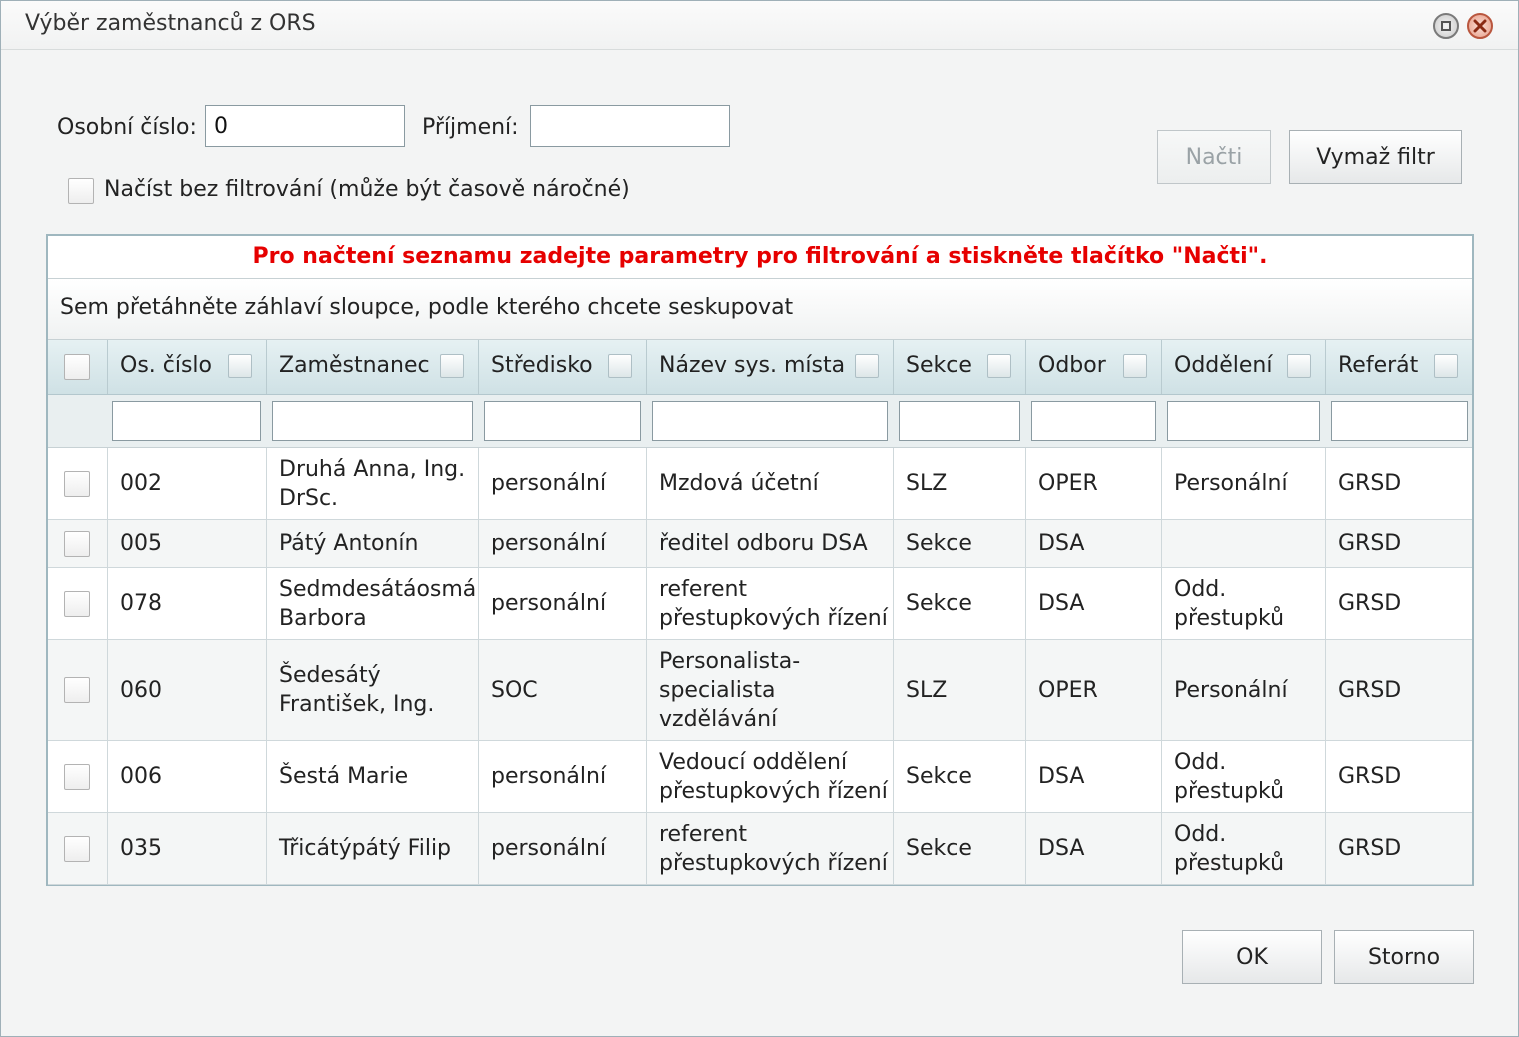  I want to click on column-header-odbor: Odbor, so click(1094, 367).